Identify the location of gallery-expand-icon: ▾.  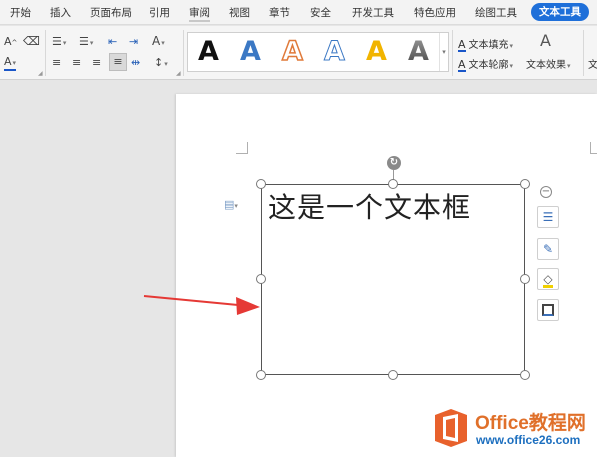
(443, 52).